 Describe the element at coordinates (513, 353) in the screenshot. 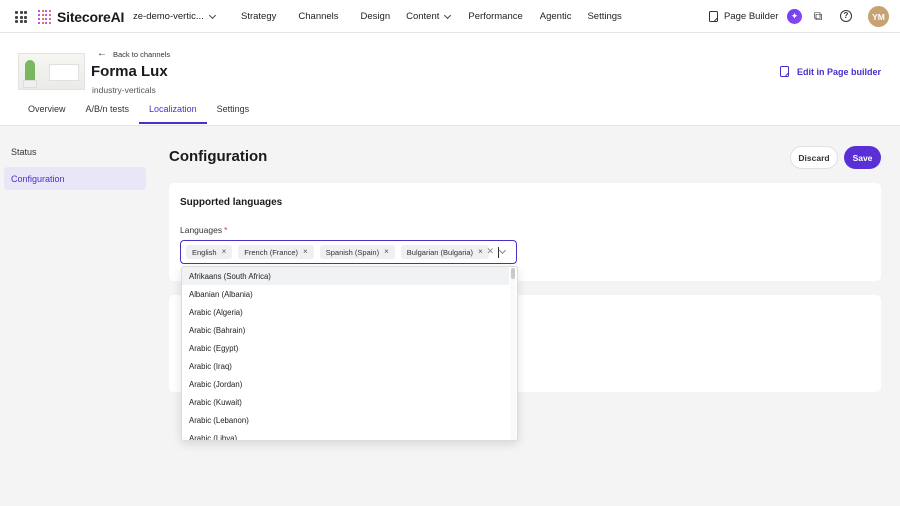

I see `scrollbar` at that location.